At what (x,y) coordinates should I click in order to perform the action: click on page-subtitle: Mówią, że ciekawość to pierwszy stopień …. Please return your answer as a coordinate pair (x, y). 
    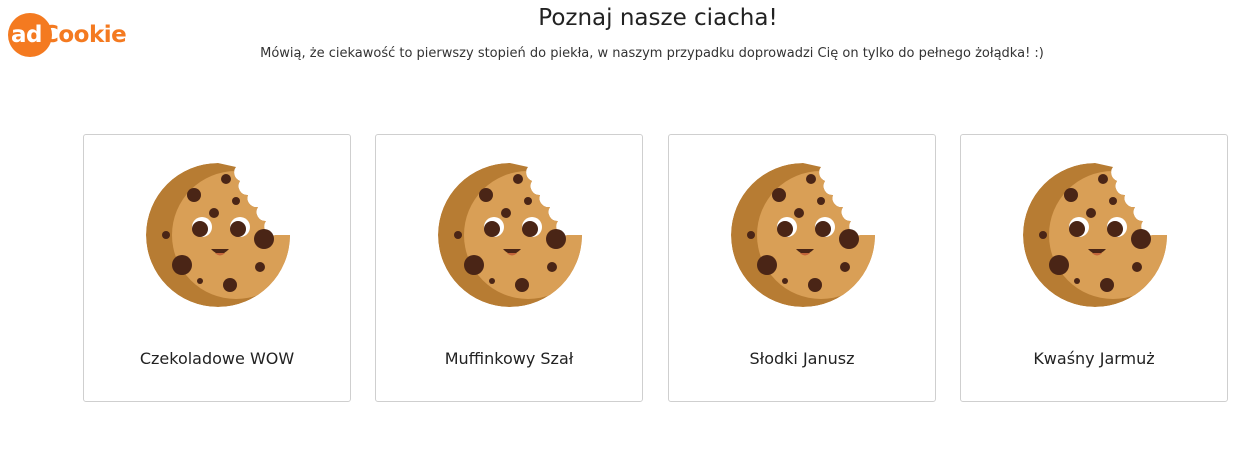
    Looking at the image, I should click on (652, 53).